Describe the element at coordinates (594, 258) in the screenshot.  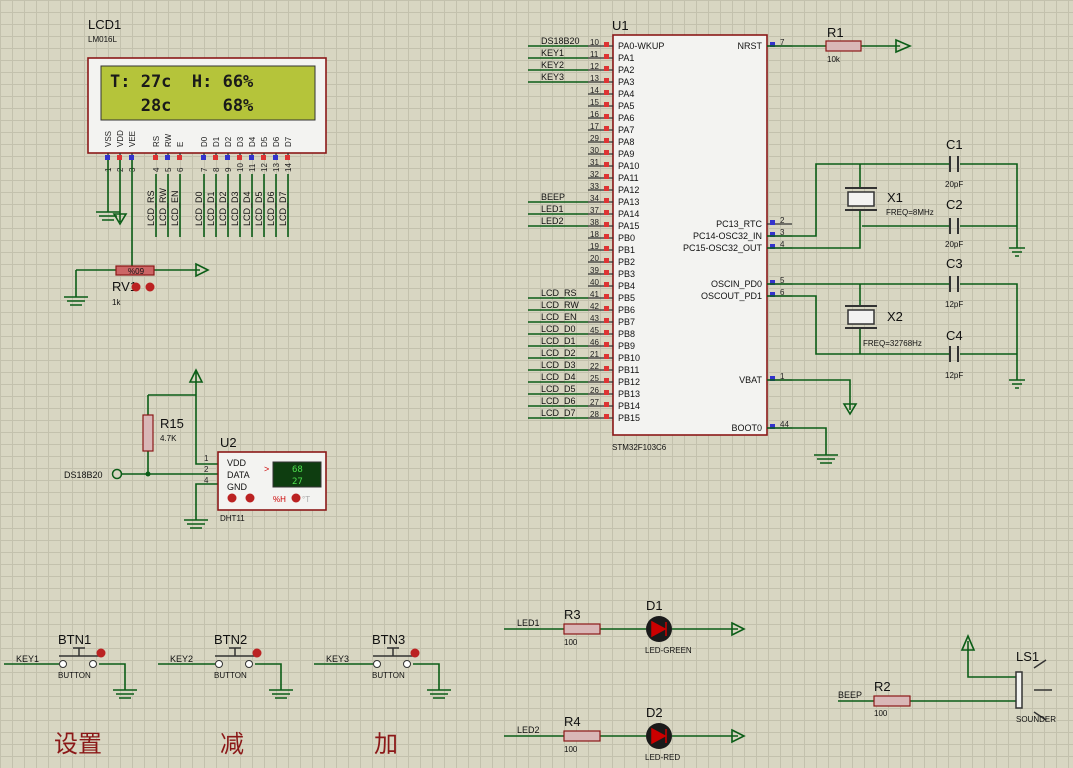
I see `u1-pin-number: 20` at that location.